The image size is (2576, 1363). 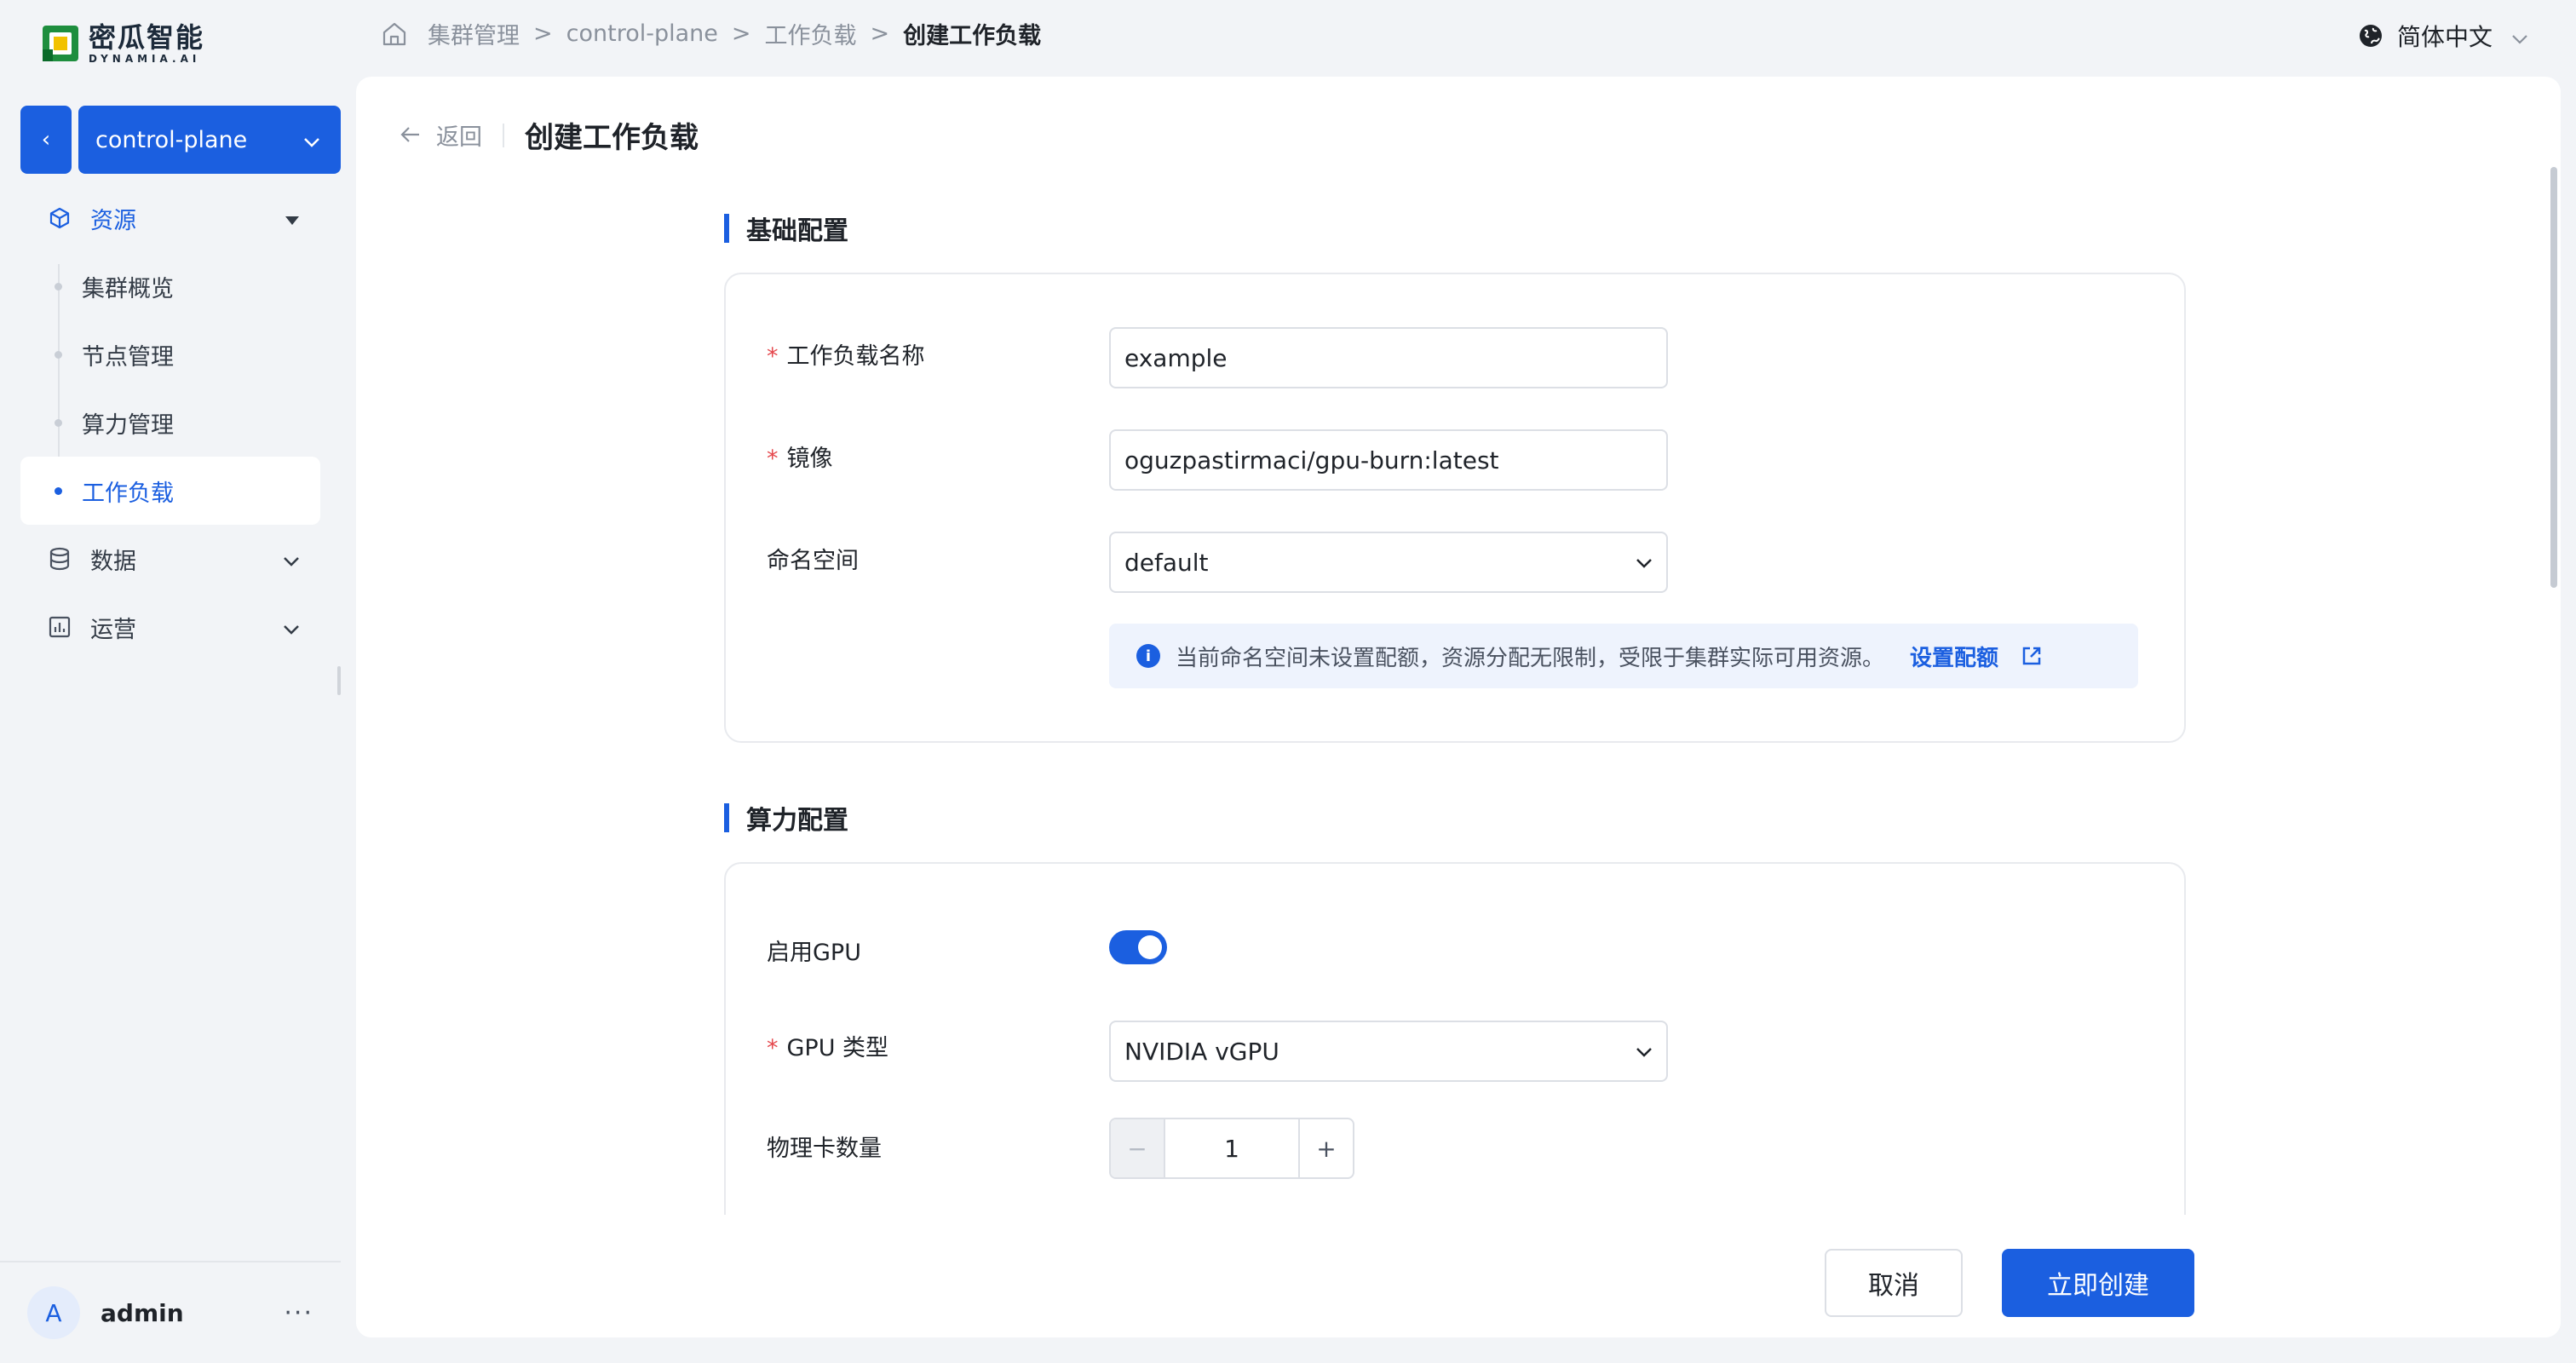 What do you see at coordinates (170, 627) in the screenshot?
I see `nav-group-operations: 运营` at bounding box center [170, 627].